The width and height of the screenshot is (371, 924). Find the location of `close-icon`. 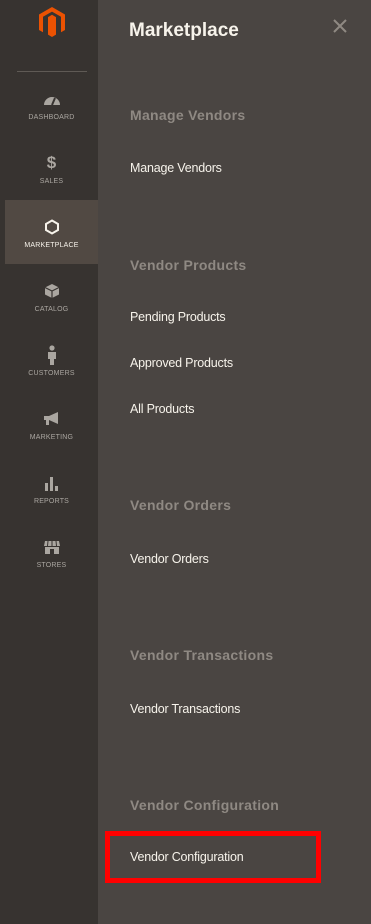

close-icon is located at coordinates (340, 26).